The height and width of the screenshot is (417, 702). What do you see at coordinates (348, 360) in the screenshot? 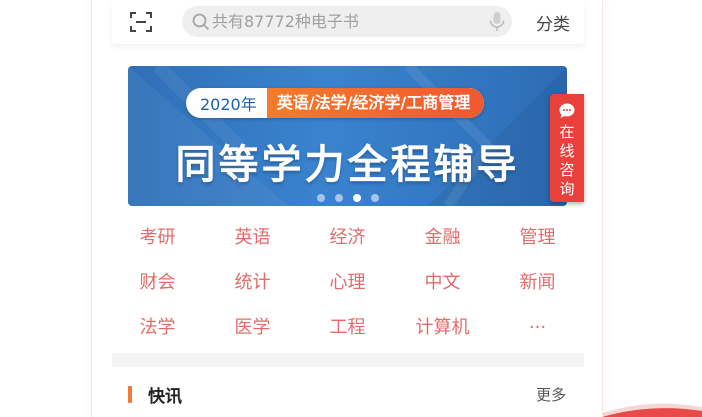
I see `section-divider` at bounding box center [348, 360].